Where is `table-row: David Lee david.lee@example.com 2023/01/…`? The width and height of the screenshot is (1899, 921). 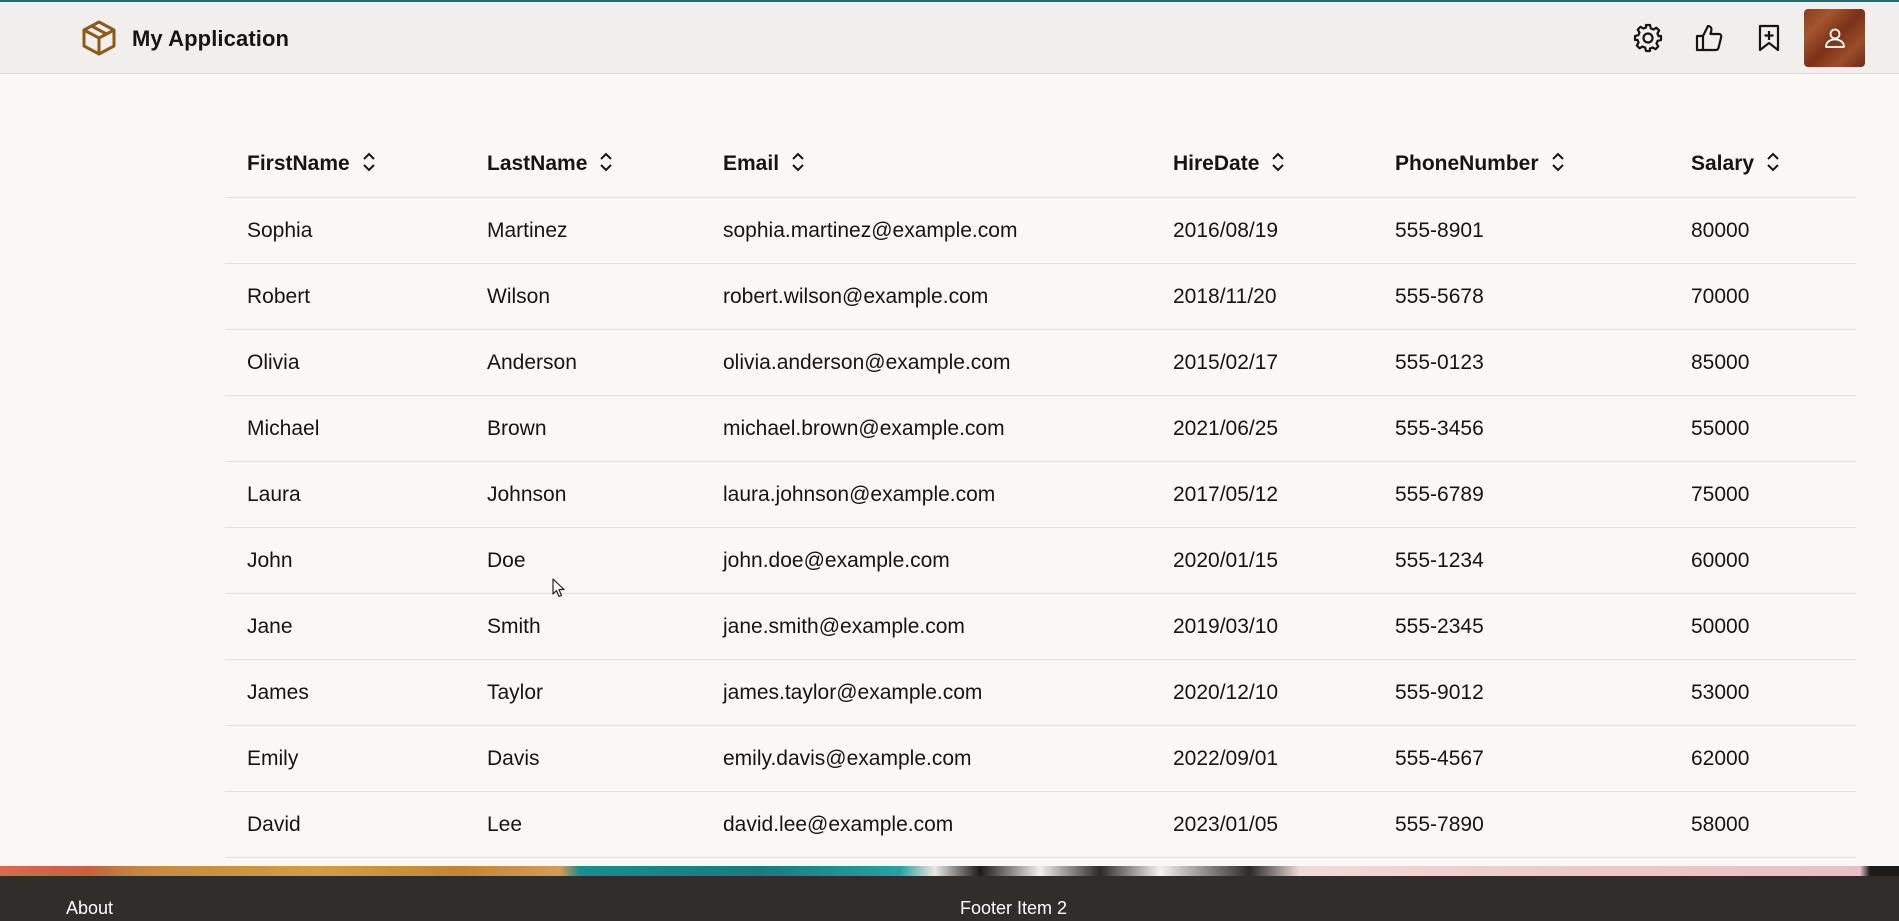 table-row: David Lee david.lee@example.com 2023/01/… is located at coordinates (1040, 824).